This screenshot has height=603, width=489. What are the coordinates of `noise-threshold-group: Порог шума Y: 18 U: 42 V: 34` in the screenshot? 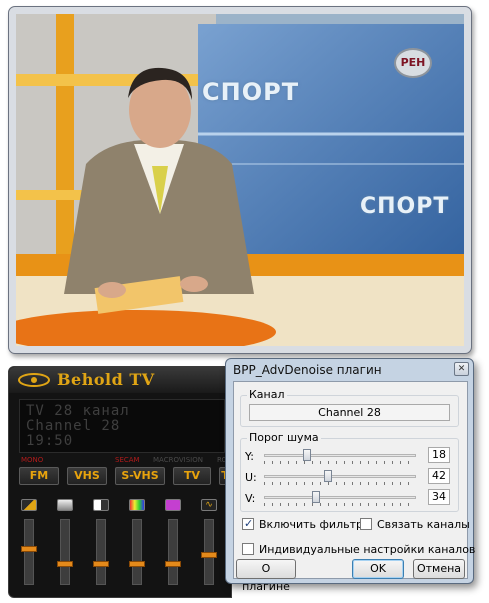 It's located at (349, 471).